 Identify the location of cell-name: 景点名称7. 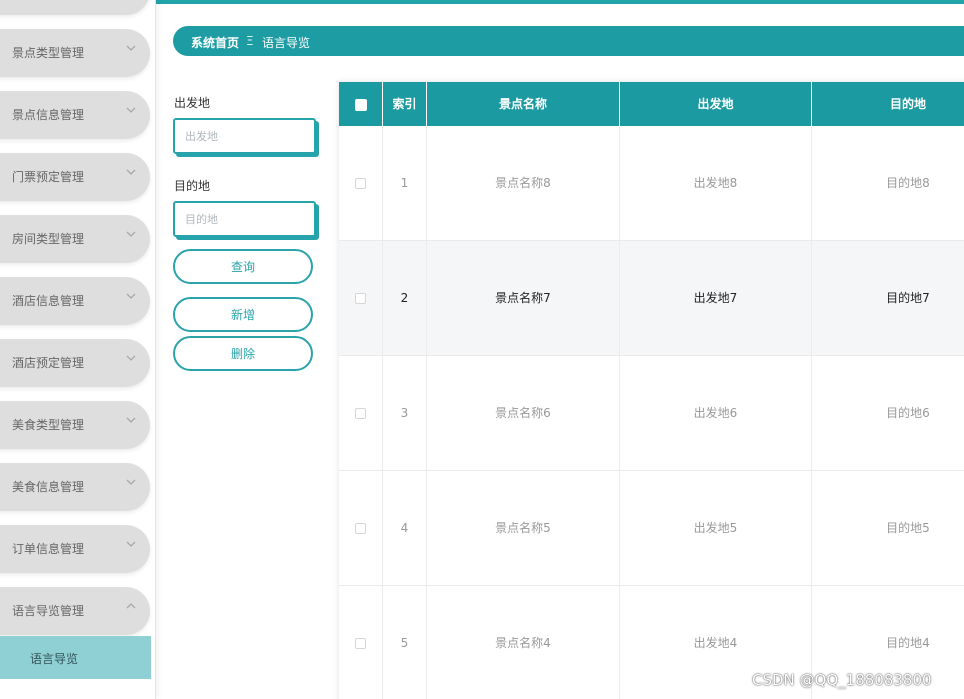
(523, 298).